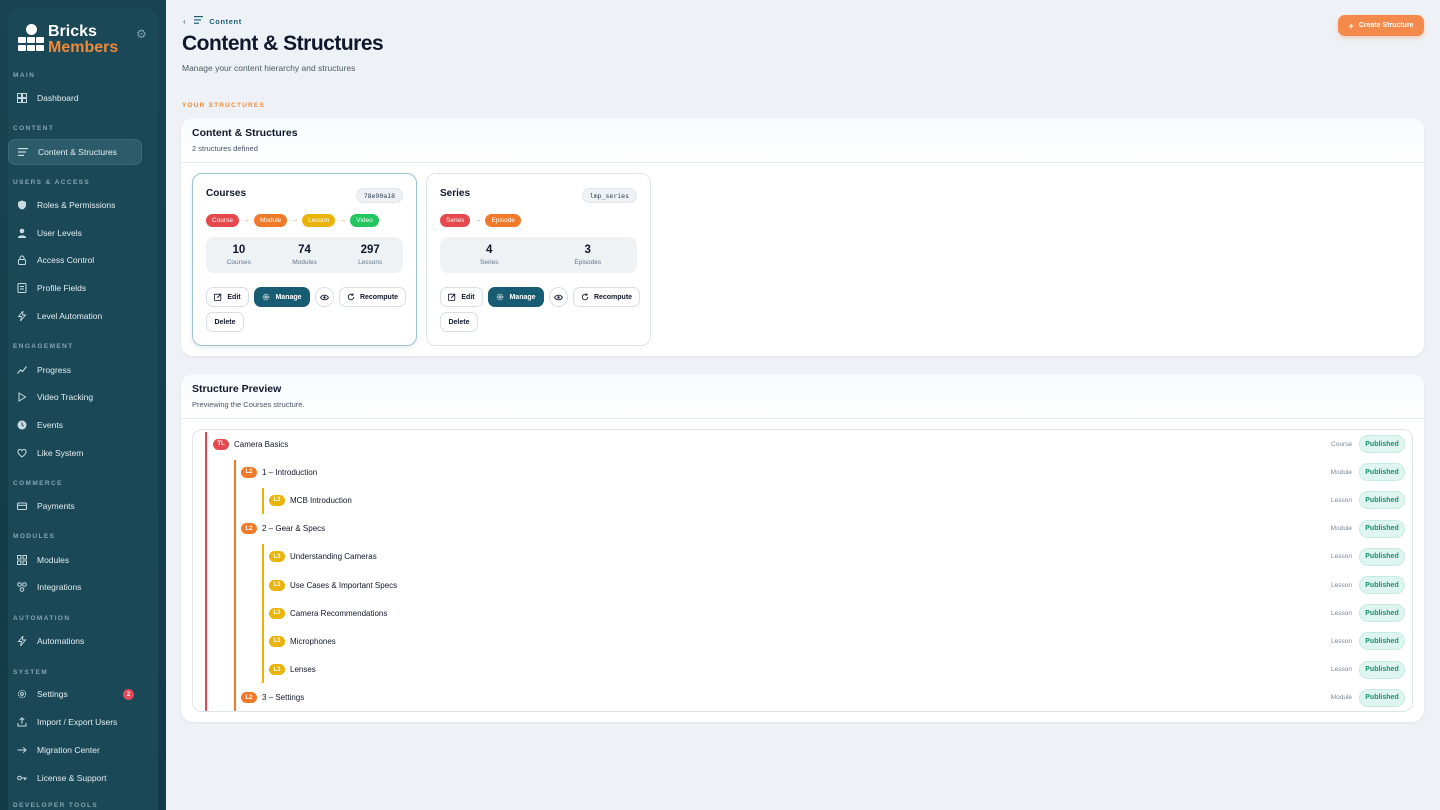 This screenshot has width=1440, height=810. I want to click on sidebar-item-user-levels: User Levels, so click(75, 233).